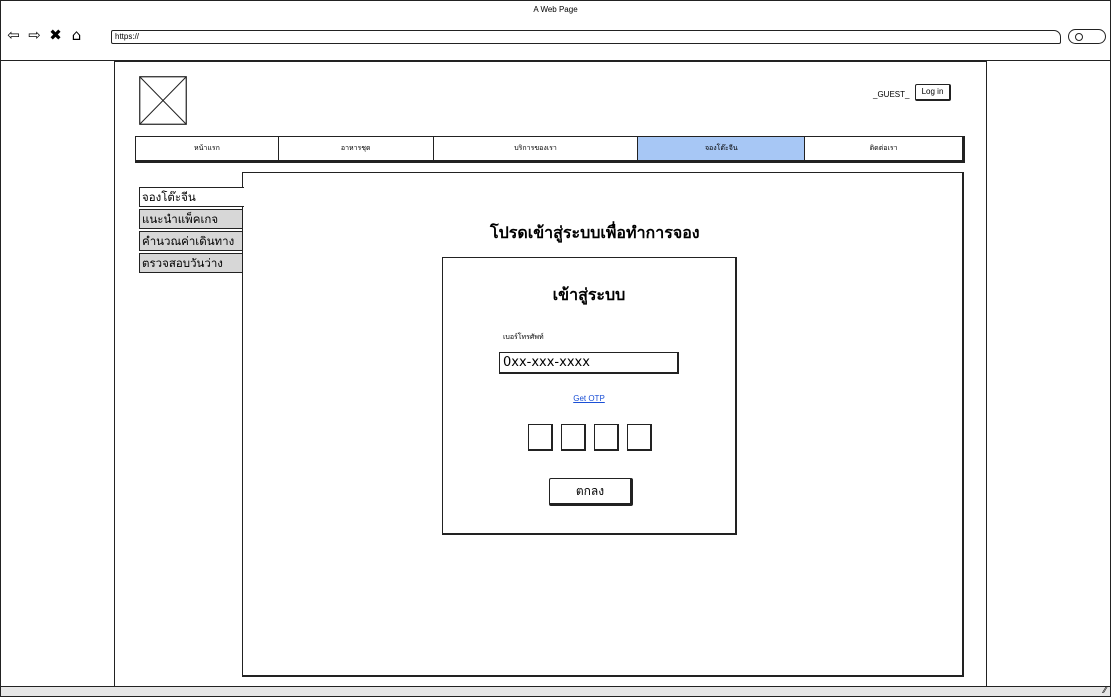 This screenshot has width=1111, height=697. I want to click on browser-titlebar: A Web Page ⇦ ⇨ ✖ ⌂ https://, so click(555, 31).